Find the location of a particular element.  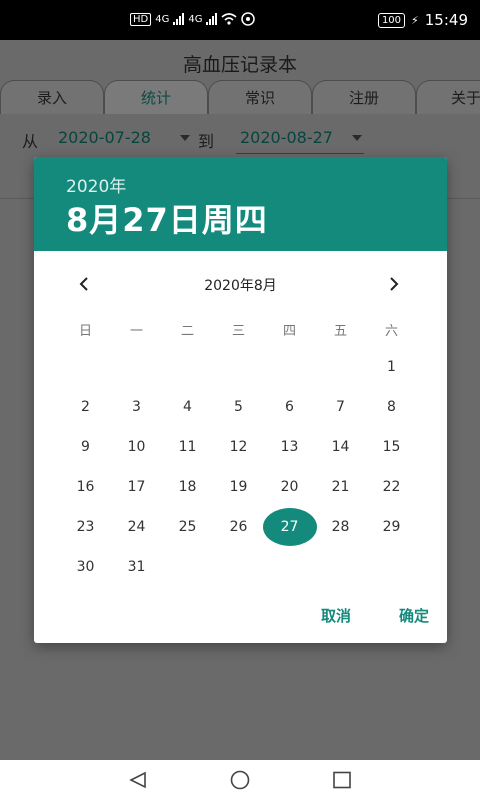

calendar-day: 31 is located at coordinates (136, 567).